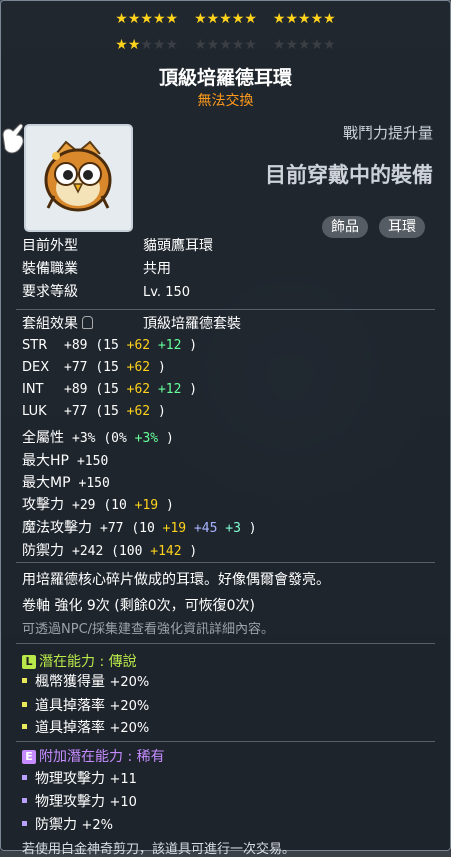 This screenshot has height=857, width=451. Describe the element at coordinates (50, 246) in the screenshot. I see `info-label: 目前外型` at that location.